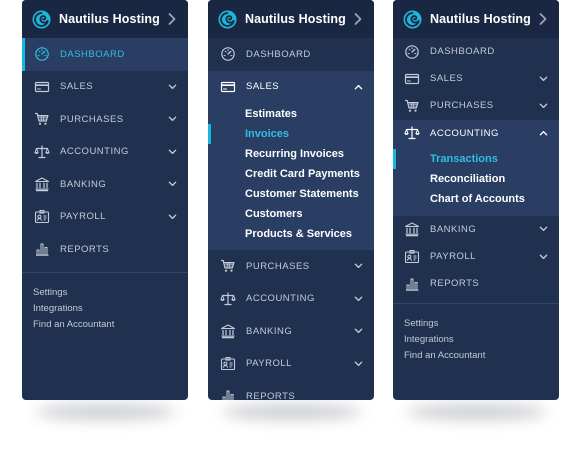  Describe the element at coordinates (476, 199) in the screenshot. I see `submenu-item-chart-of-accounts: Chart of Accounts` at that location.